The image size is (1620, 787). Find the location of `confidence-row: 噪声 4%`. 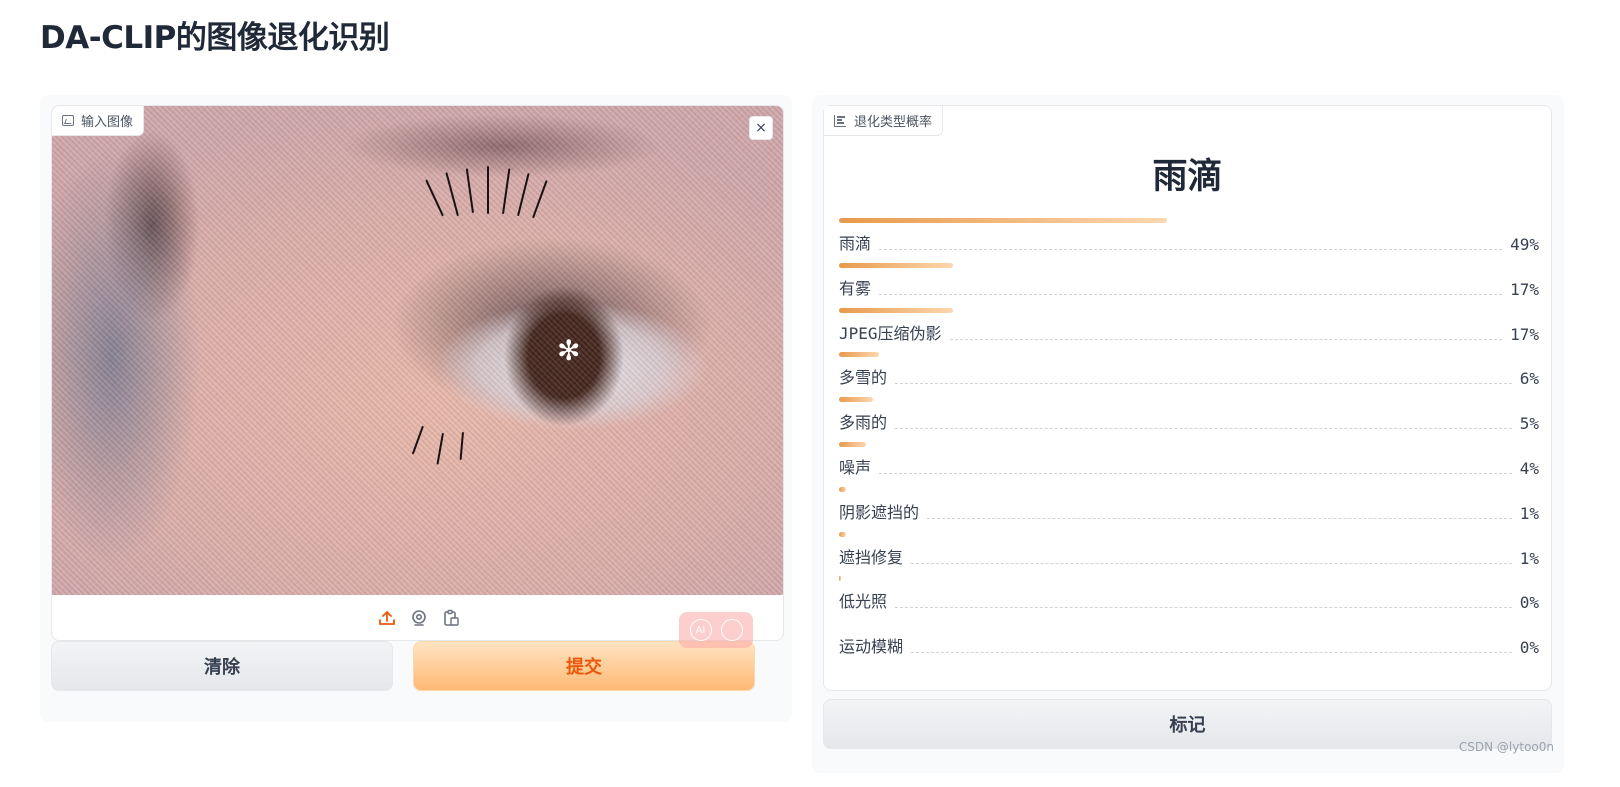

confidence-row: 噪声 4% is located at coordinates (1189, 465).